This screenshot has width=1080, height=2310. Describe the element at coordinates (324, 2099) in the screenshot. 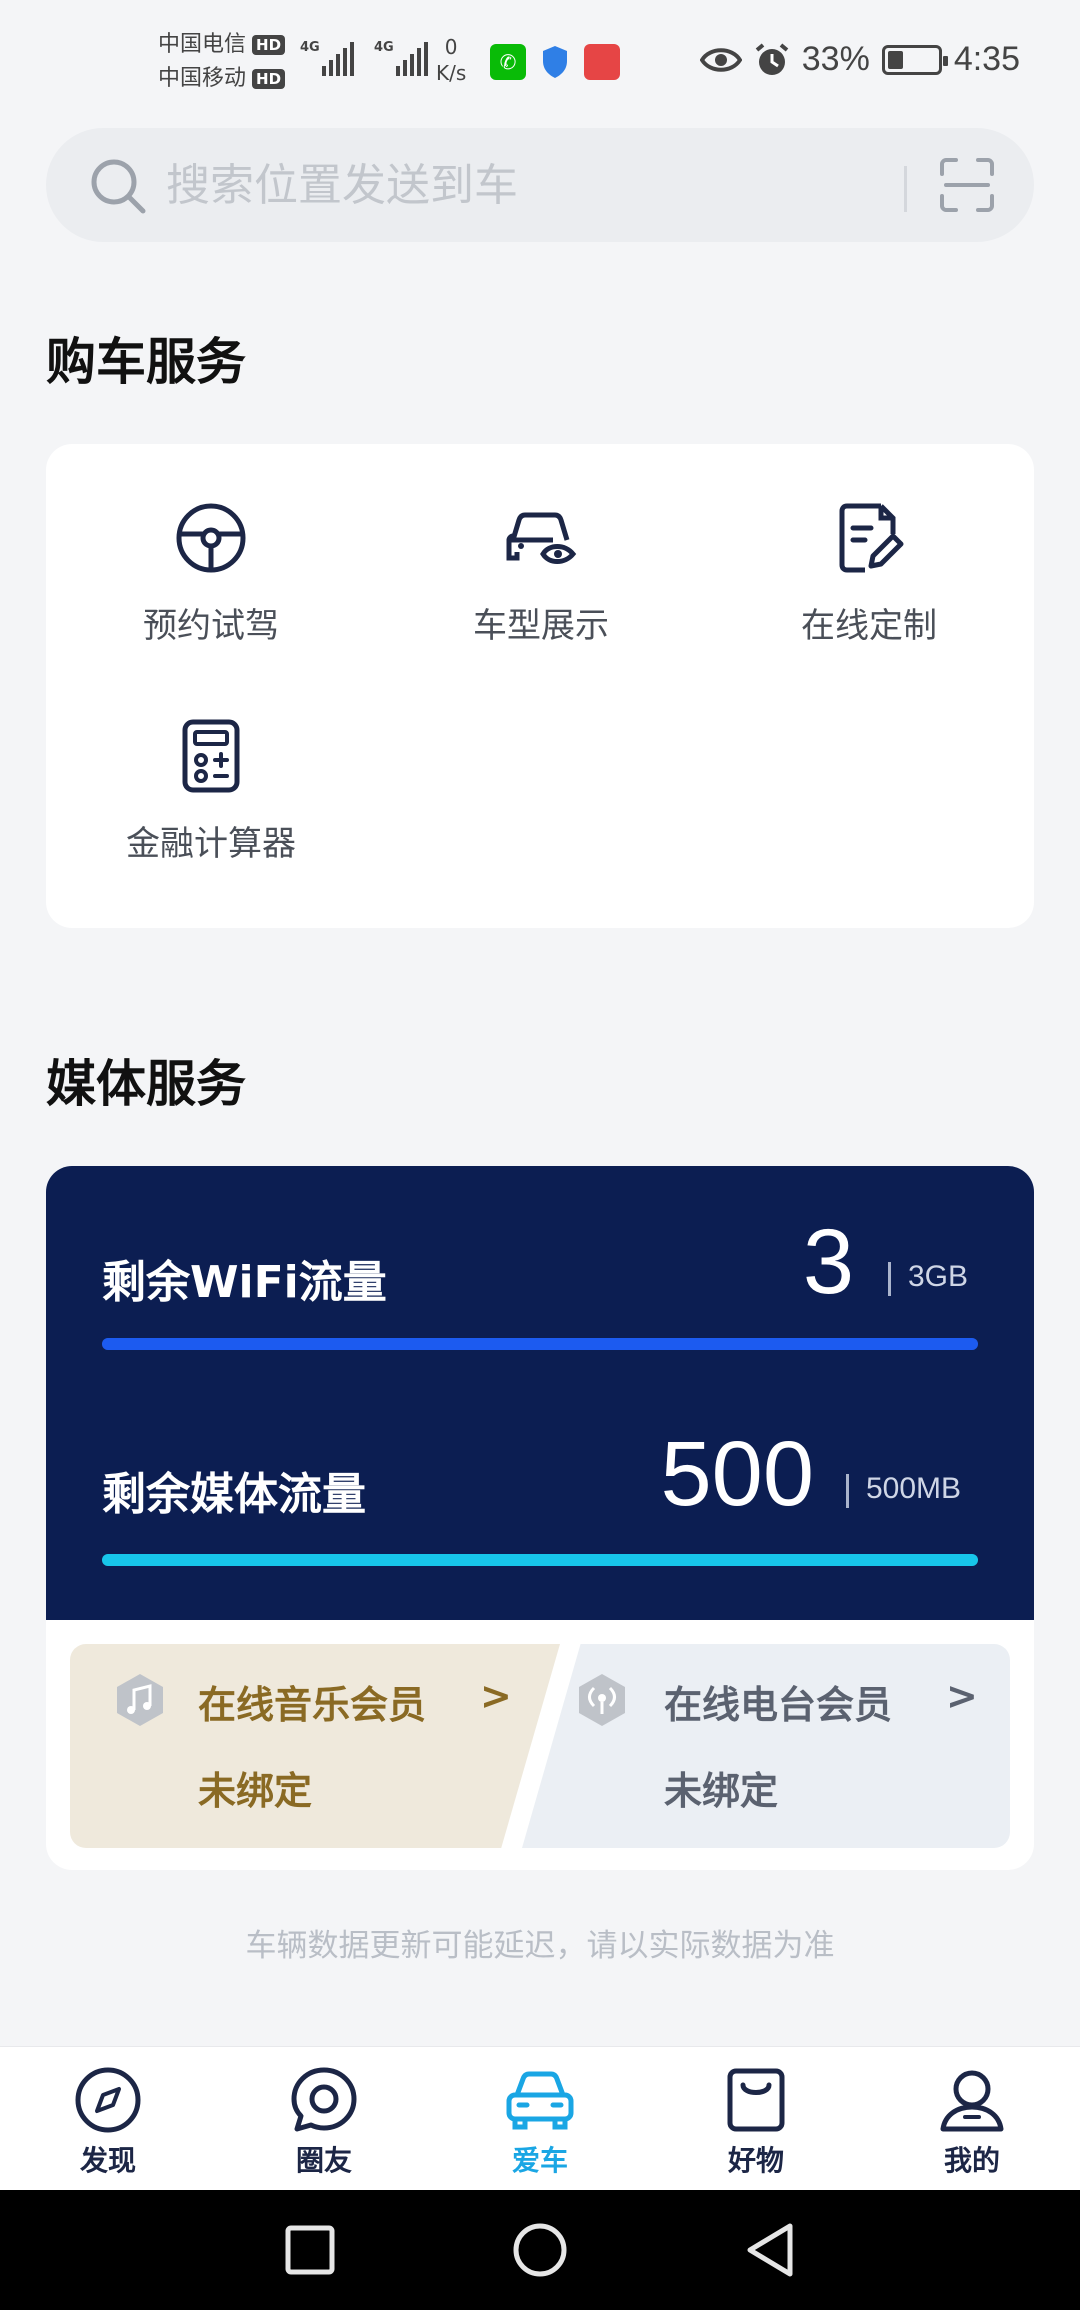

I see `chat-bubble-icon` at that location.